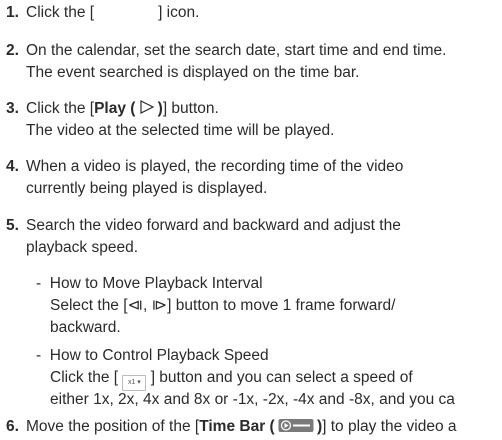  I want to click on sub-item-2-line-1-a: Click the [, so click(84, 377).